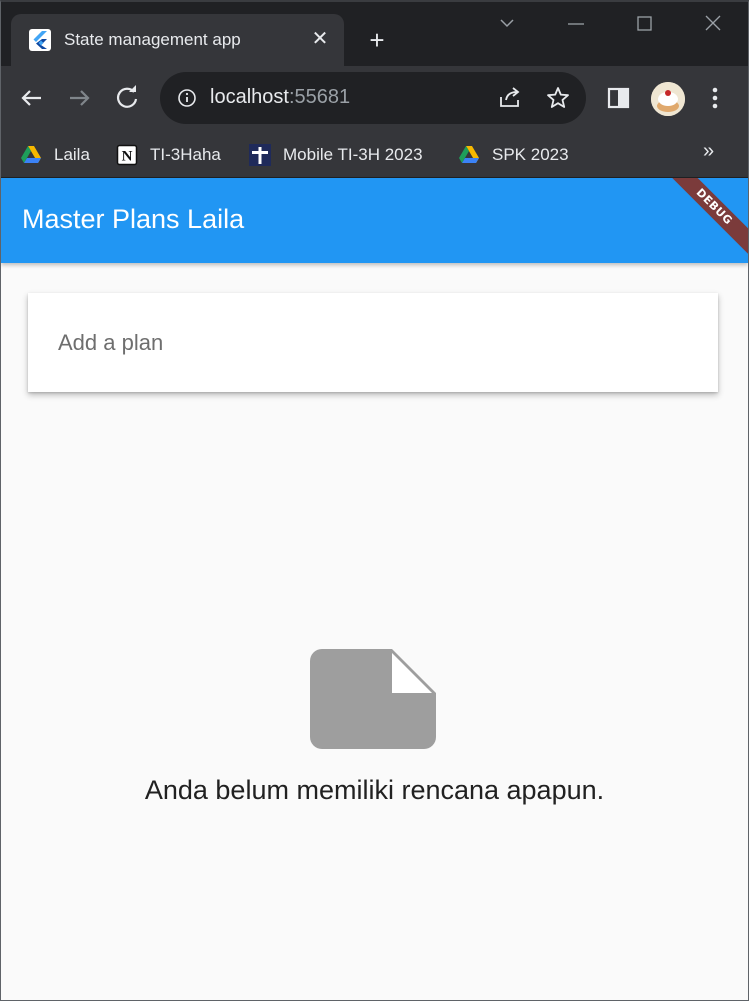  Describe the element at coordinates (558, 98) in the screenshot. I see `bookmark-star-icon` at that location.